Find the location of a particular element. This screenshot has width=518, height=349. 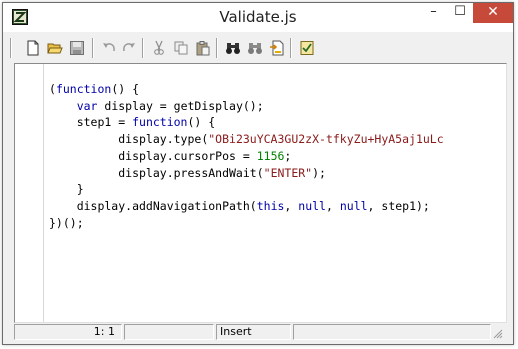

save-button is located at coordinates (77, 48).